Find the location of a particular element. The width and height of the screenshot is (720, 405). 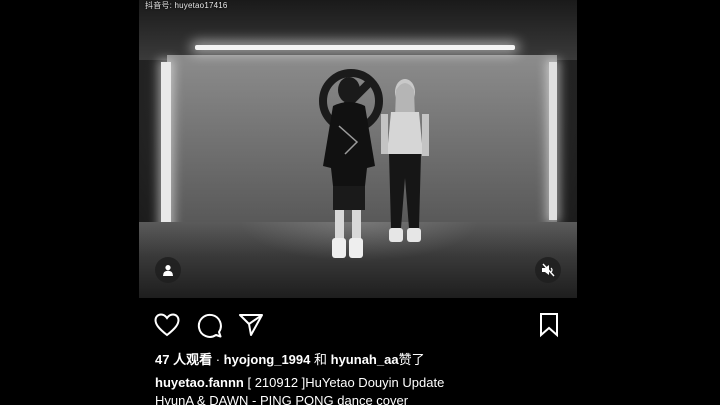

paper-plane-icon is located at coordinates (251, 325).